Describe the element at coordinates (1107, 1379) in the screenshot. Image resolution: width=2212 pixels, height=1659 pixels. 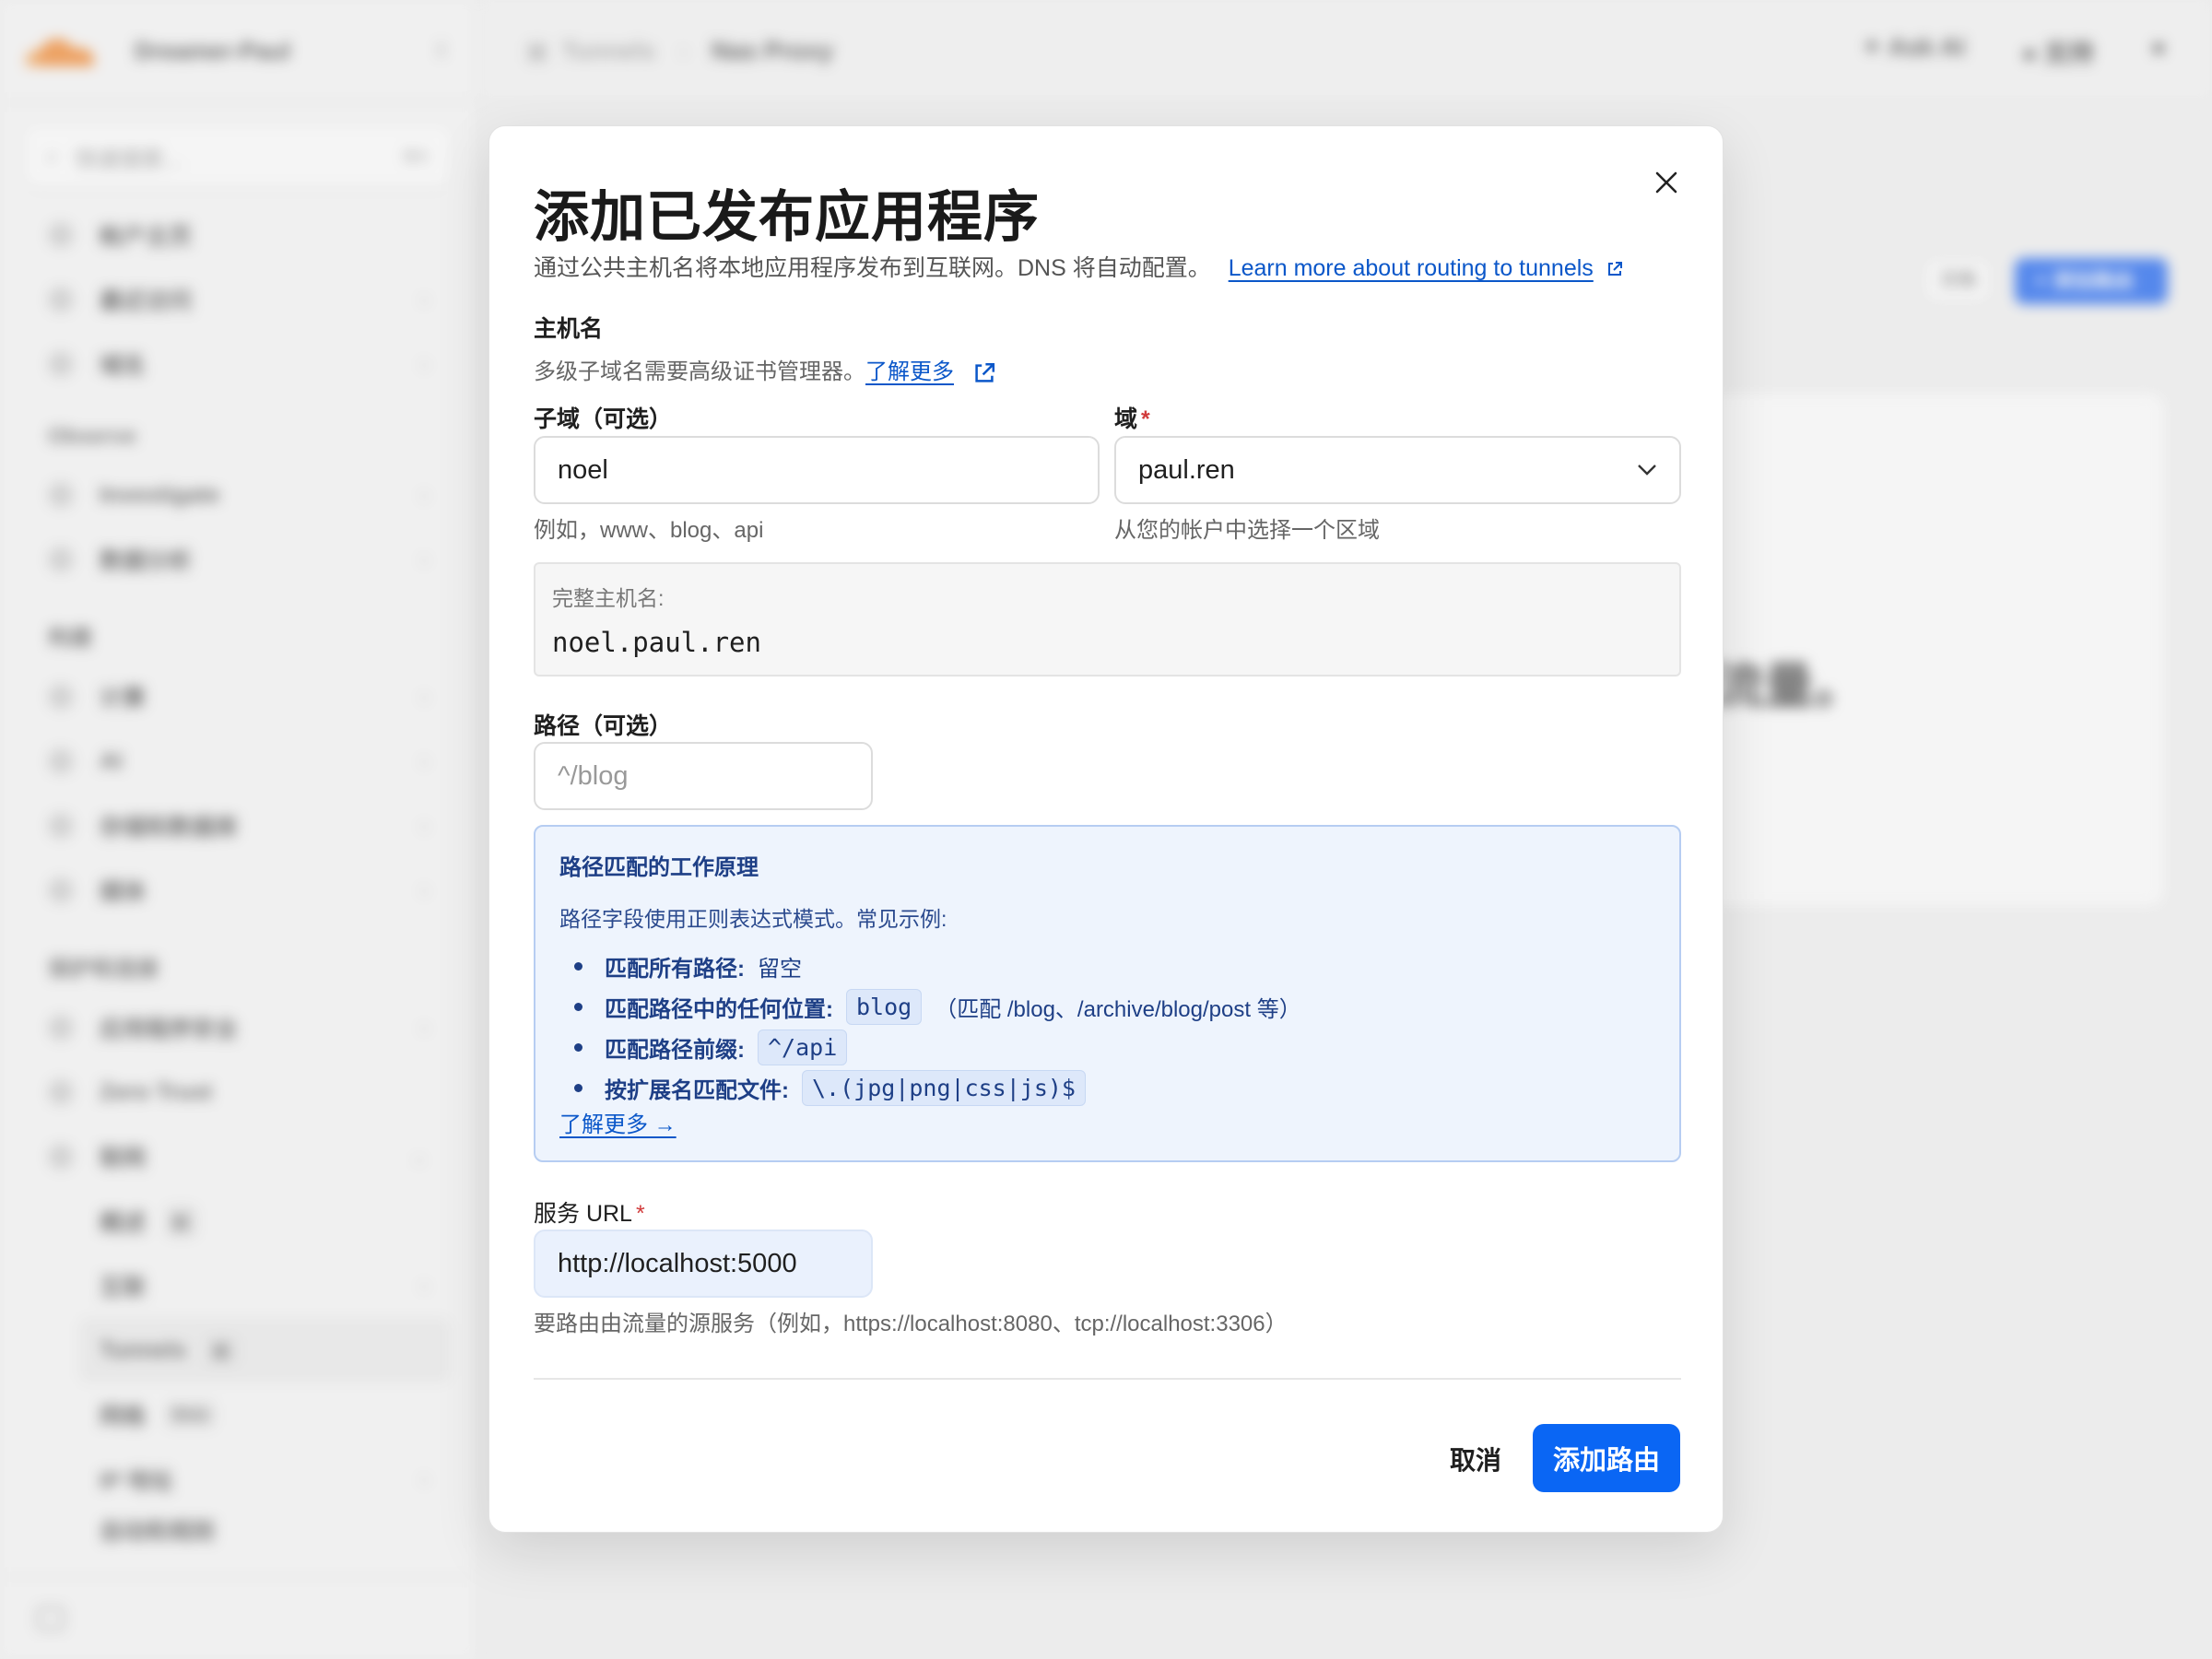
I see `footer-divider` at that location.